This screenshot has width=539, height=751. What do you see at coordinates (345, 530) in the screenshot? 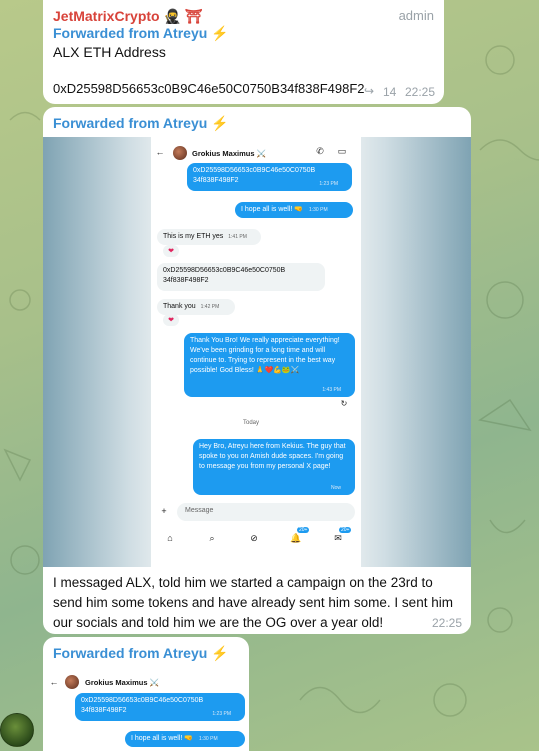
I see `messages-badge: 20+` at bounding box center [345, 530].